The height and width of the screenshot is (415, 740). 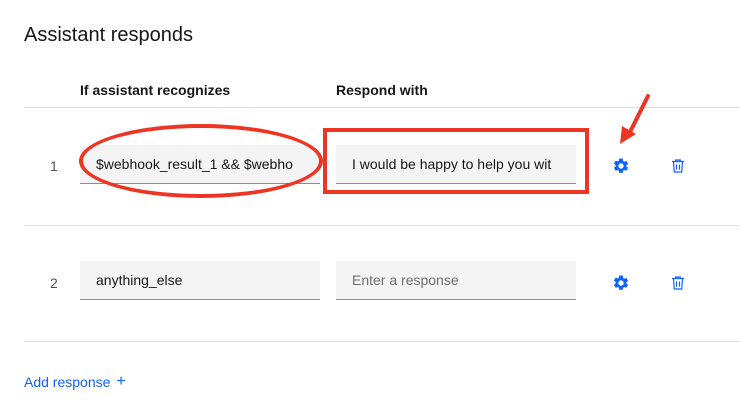 I want to click on section-title: Assistant responds, so click(x=108, y=35).